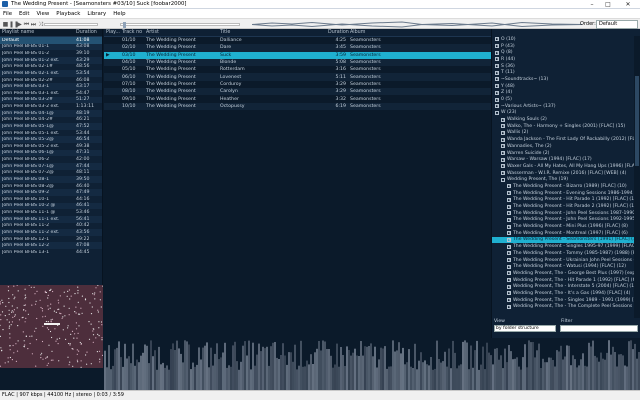  What do you see at coordinates (617, 24) in the screenshot?
I see `order-dropdown: Default` at bounding box center [617, 24].